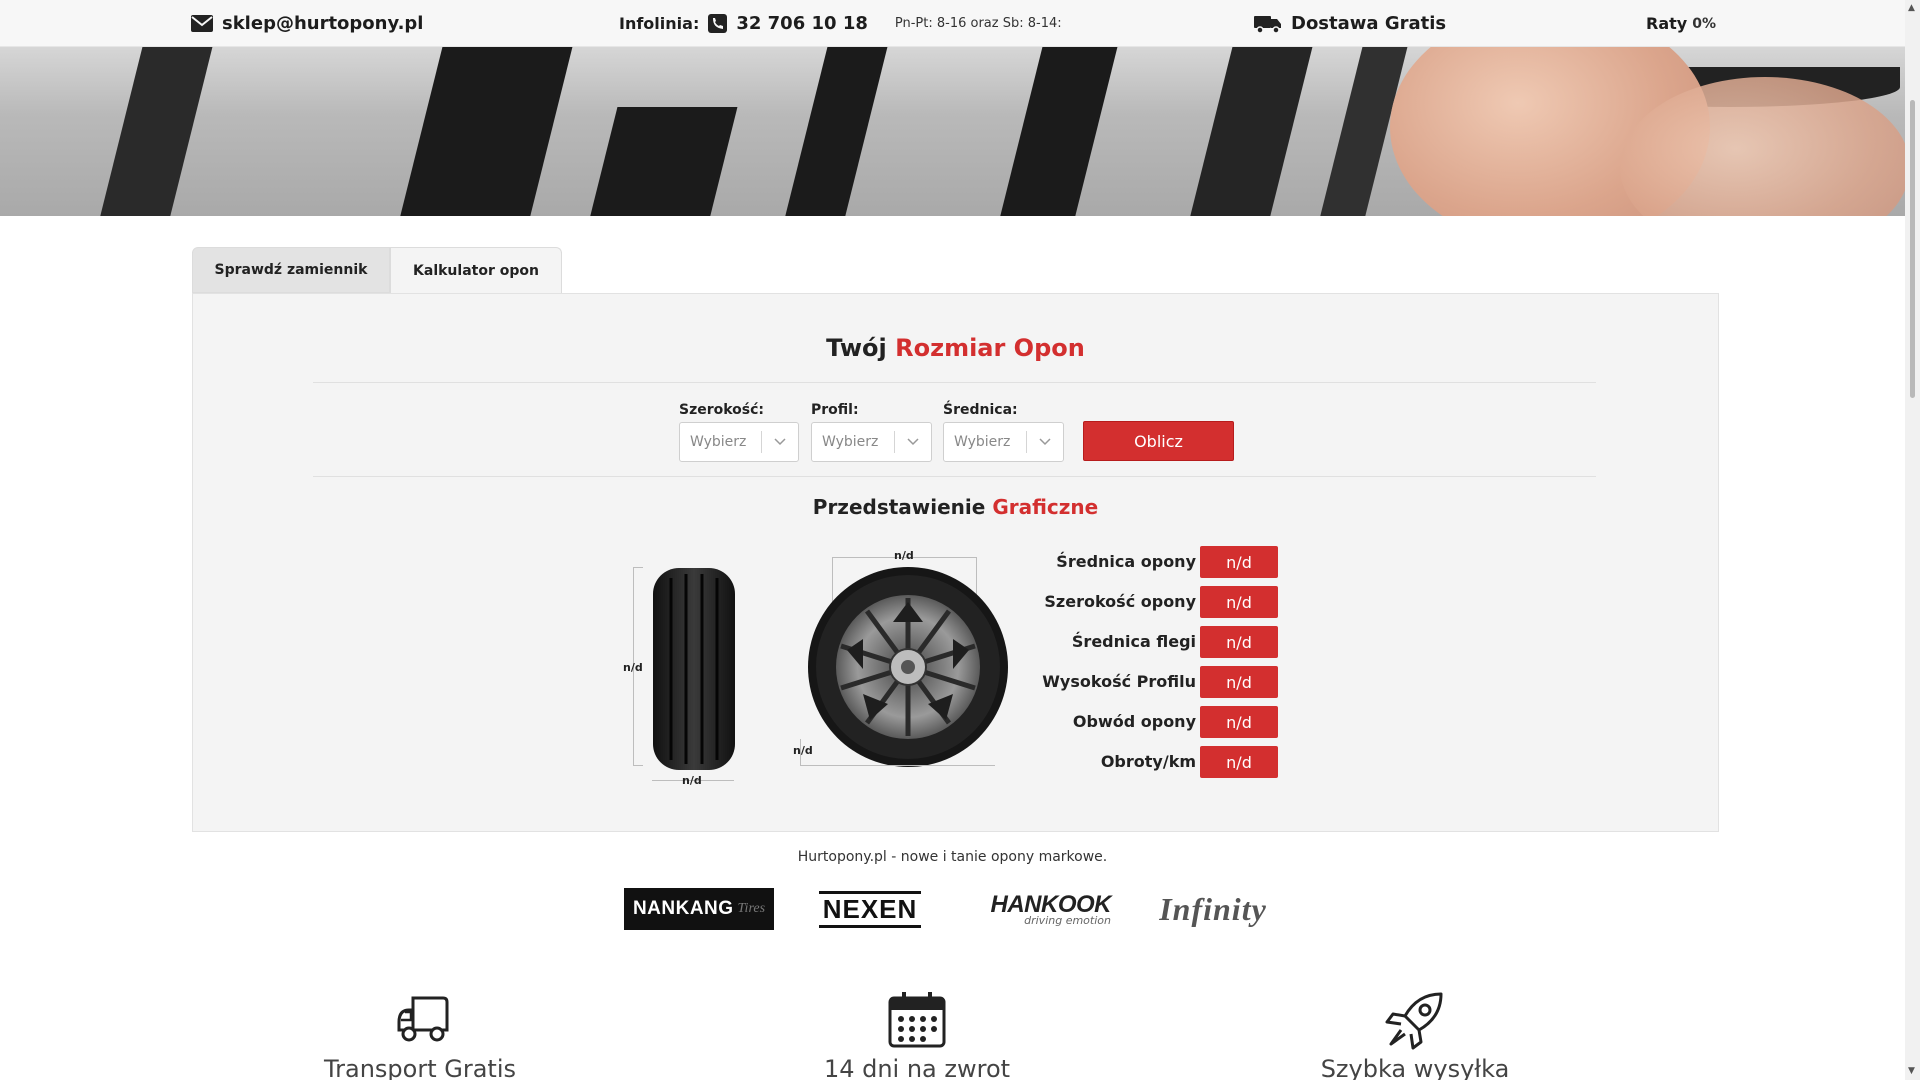  Describe the element at coordinates (1912, 249) in the screenshot. I see `scrollbar-thumb` at that location.